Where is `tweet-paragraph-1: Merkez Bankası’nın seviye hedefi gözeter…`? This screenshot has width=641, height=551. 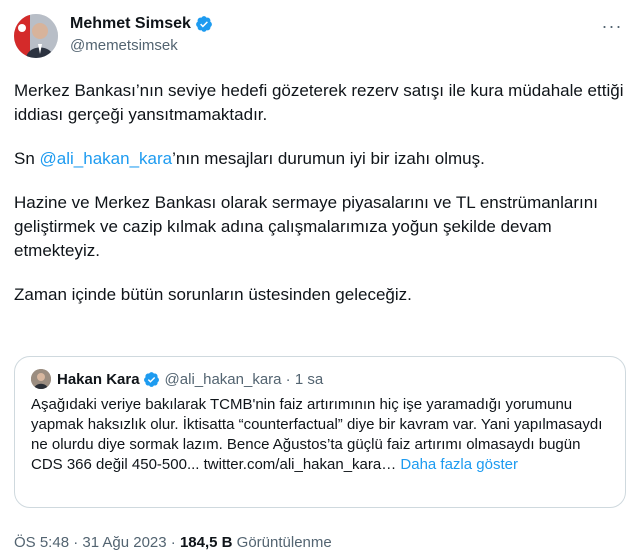 tweet-paragraph-1: Merkez Bankası’nın seviye hedefi gözeter… is located at coordinates (319, 102).